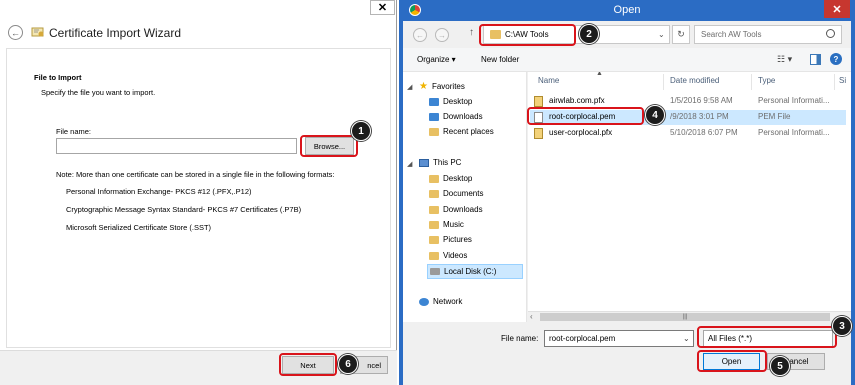 This screenshot has height=385, width=855. Describe the element at coordinates (436, 59) in the screenshot. I see `organize-button: Organize ▾` at that location.